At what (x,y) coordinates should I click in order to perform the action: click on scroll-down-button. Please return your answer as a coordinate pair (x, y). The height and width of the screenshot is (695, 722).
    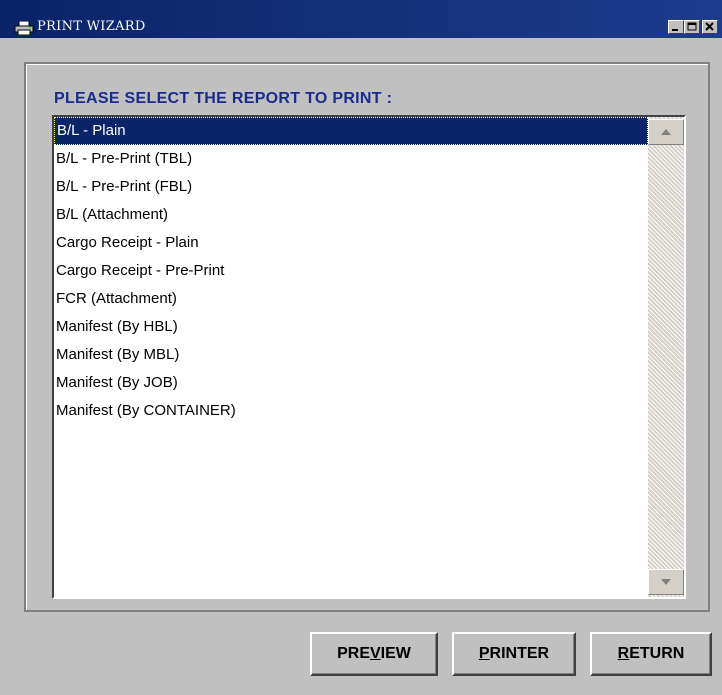
    Looking at the image, I should click on (666, 582).